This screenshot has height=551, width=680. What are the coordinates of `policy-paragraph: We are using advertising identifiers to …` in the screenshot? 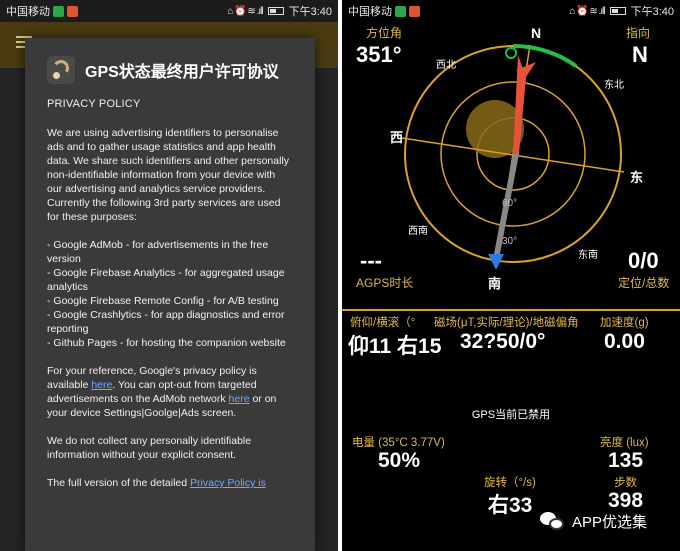 It's located at (168, 175).